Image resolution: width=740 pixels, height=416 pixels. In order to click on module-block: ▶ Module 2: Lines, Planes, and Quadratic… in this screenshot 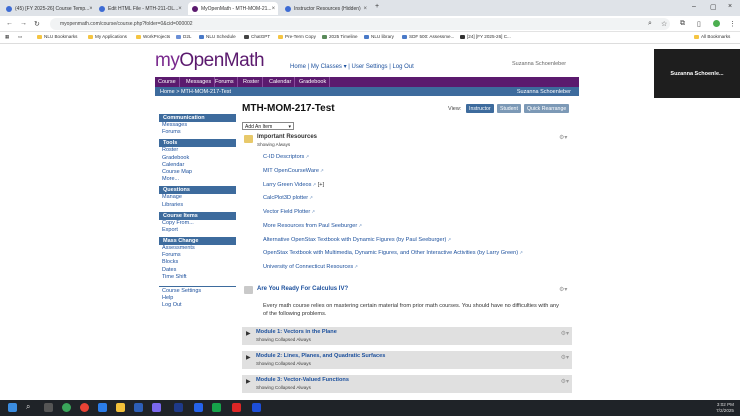, I will do `click(407, 360)`.